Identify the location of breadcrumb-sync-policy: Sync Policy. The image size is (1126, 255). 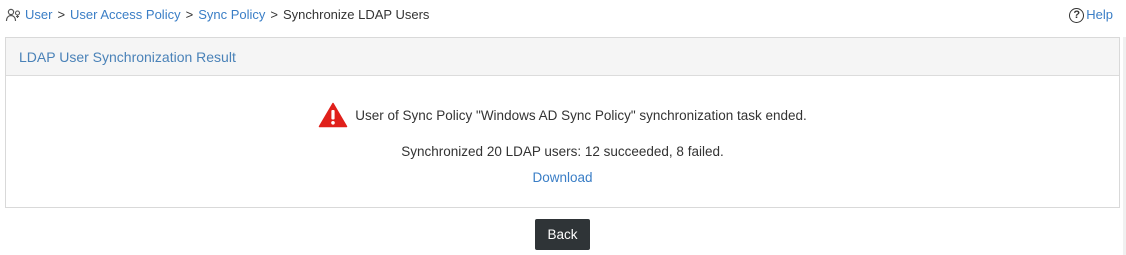
(231, 15).